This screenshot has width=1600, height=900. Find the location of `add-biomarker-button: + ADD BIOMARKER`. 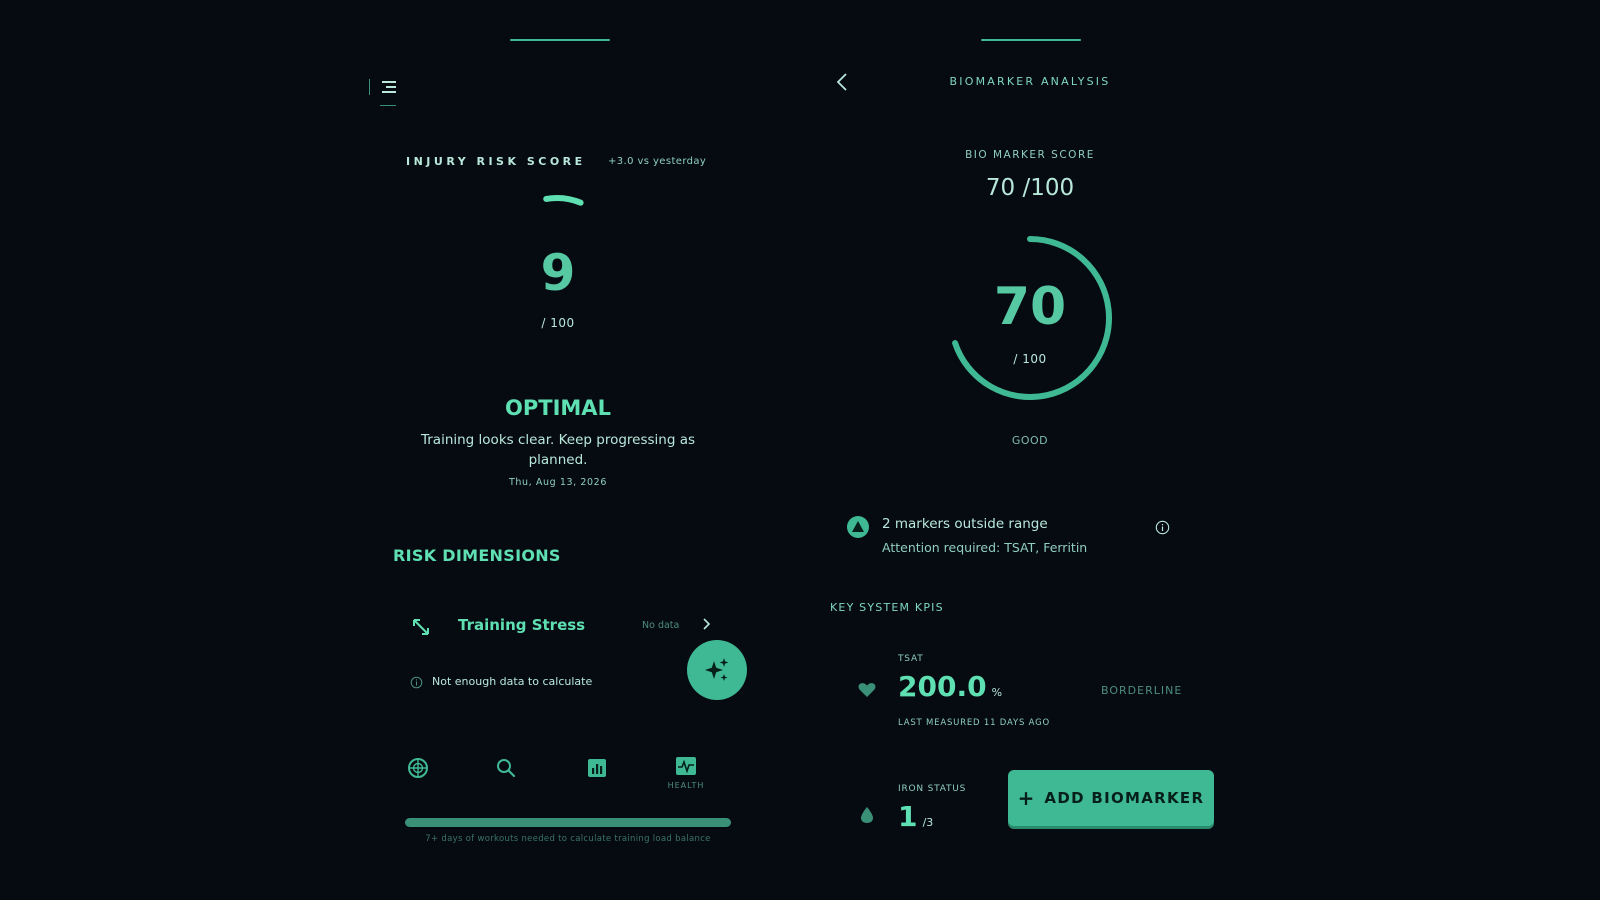

add-biomarker-button: + ADD BIOMARKER is located at coordinates (1111, 798).